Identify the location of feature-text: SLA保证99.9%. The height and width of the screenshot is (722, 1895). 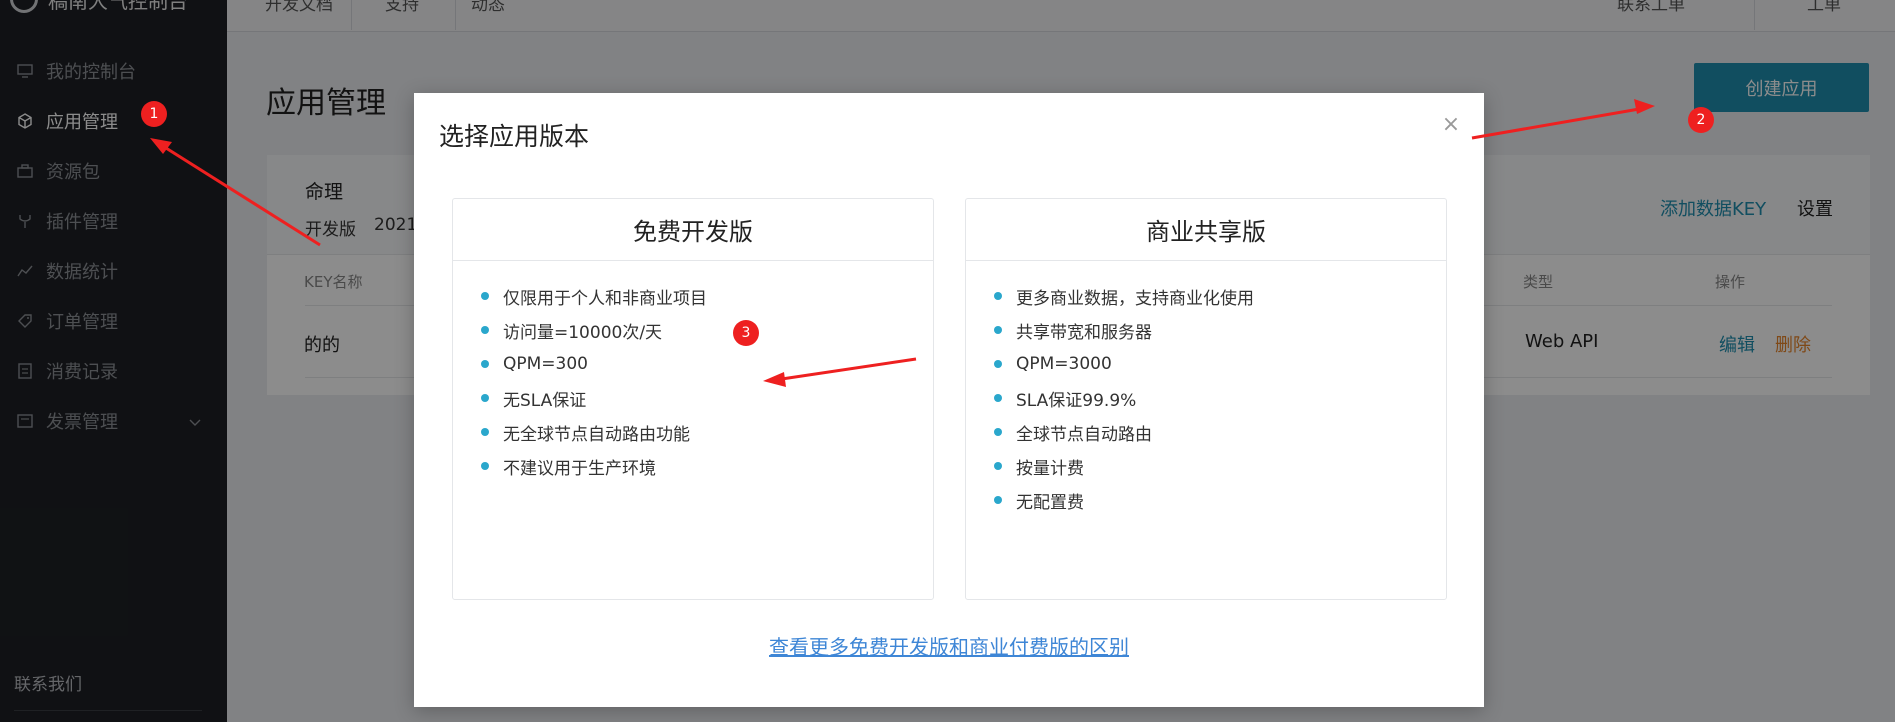
(1076, 400).